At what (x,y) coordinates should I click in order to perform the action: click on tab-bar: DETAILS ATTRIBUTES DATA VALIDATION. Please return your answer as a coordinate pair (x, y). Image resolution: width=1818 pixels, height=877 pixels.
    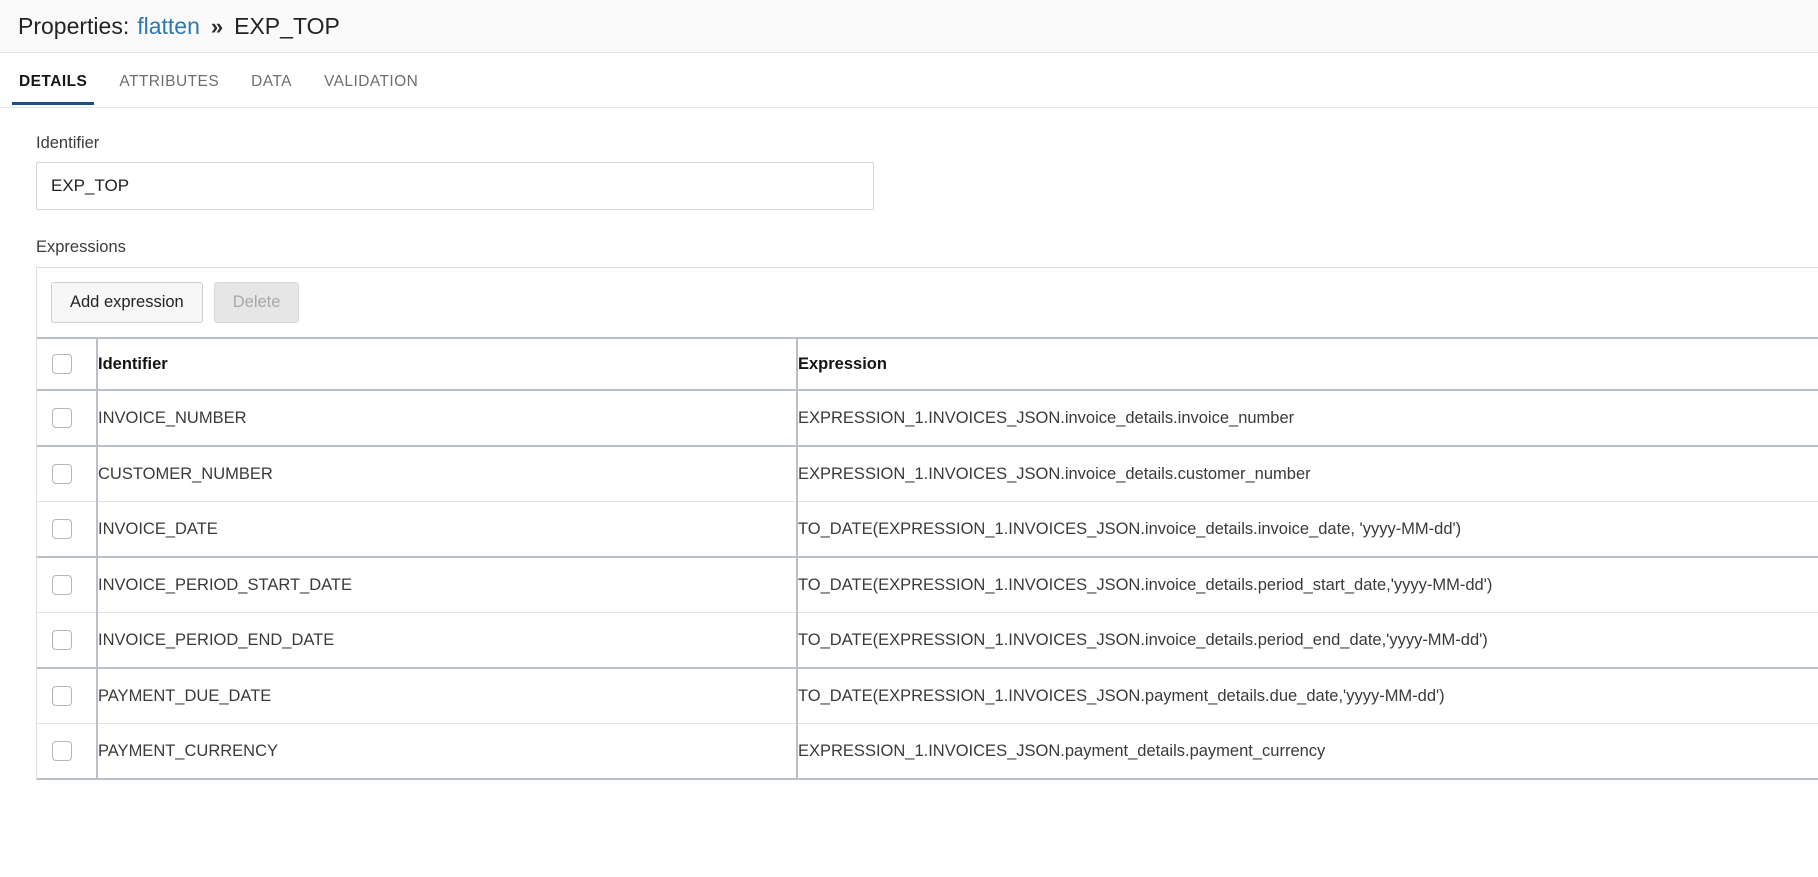
    Looking at the image, I should click on (909, 80).